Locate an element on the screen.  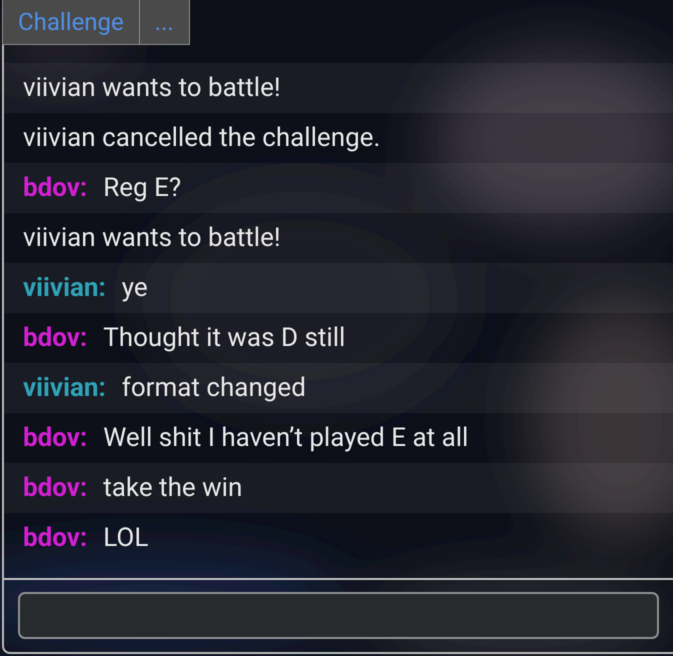
message-text: take the win is located at coordinates (172, 488).